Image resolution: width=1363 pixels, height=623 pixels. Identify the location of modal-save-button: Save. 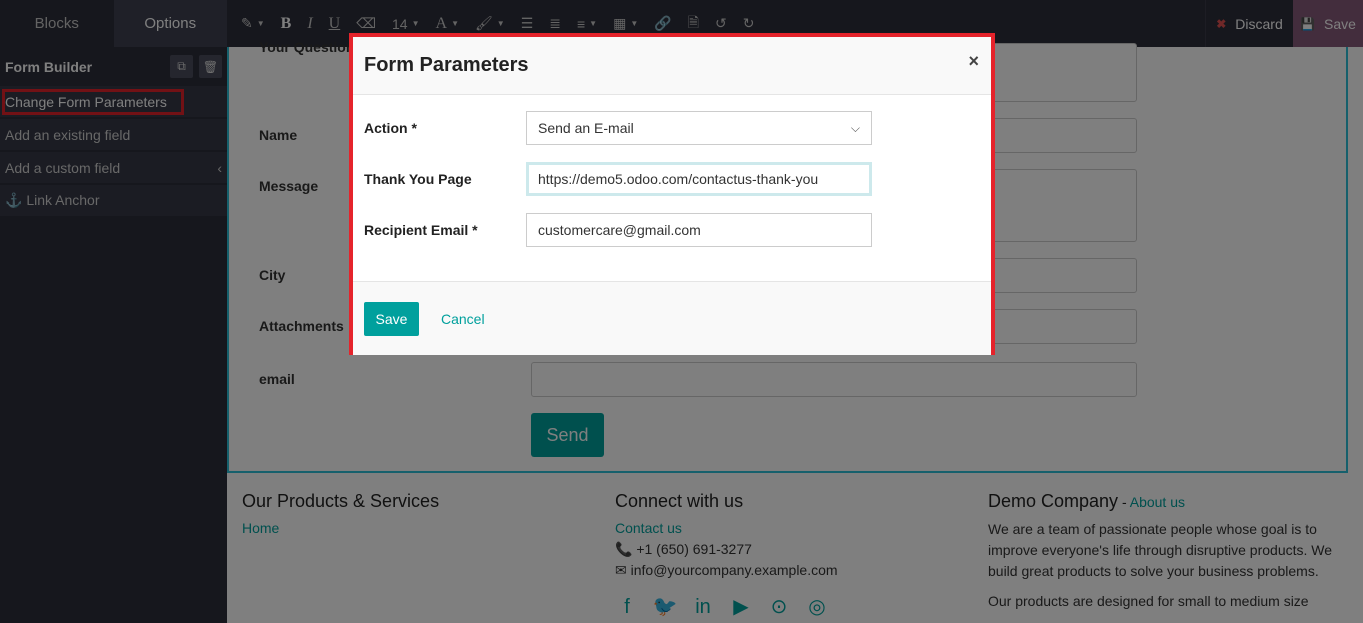
(391, 318).